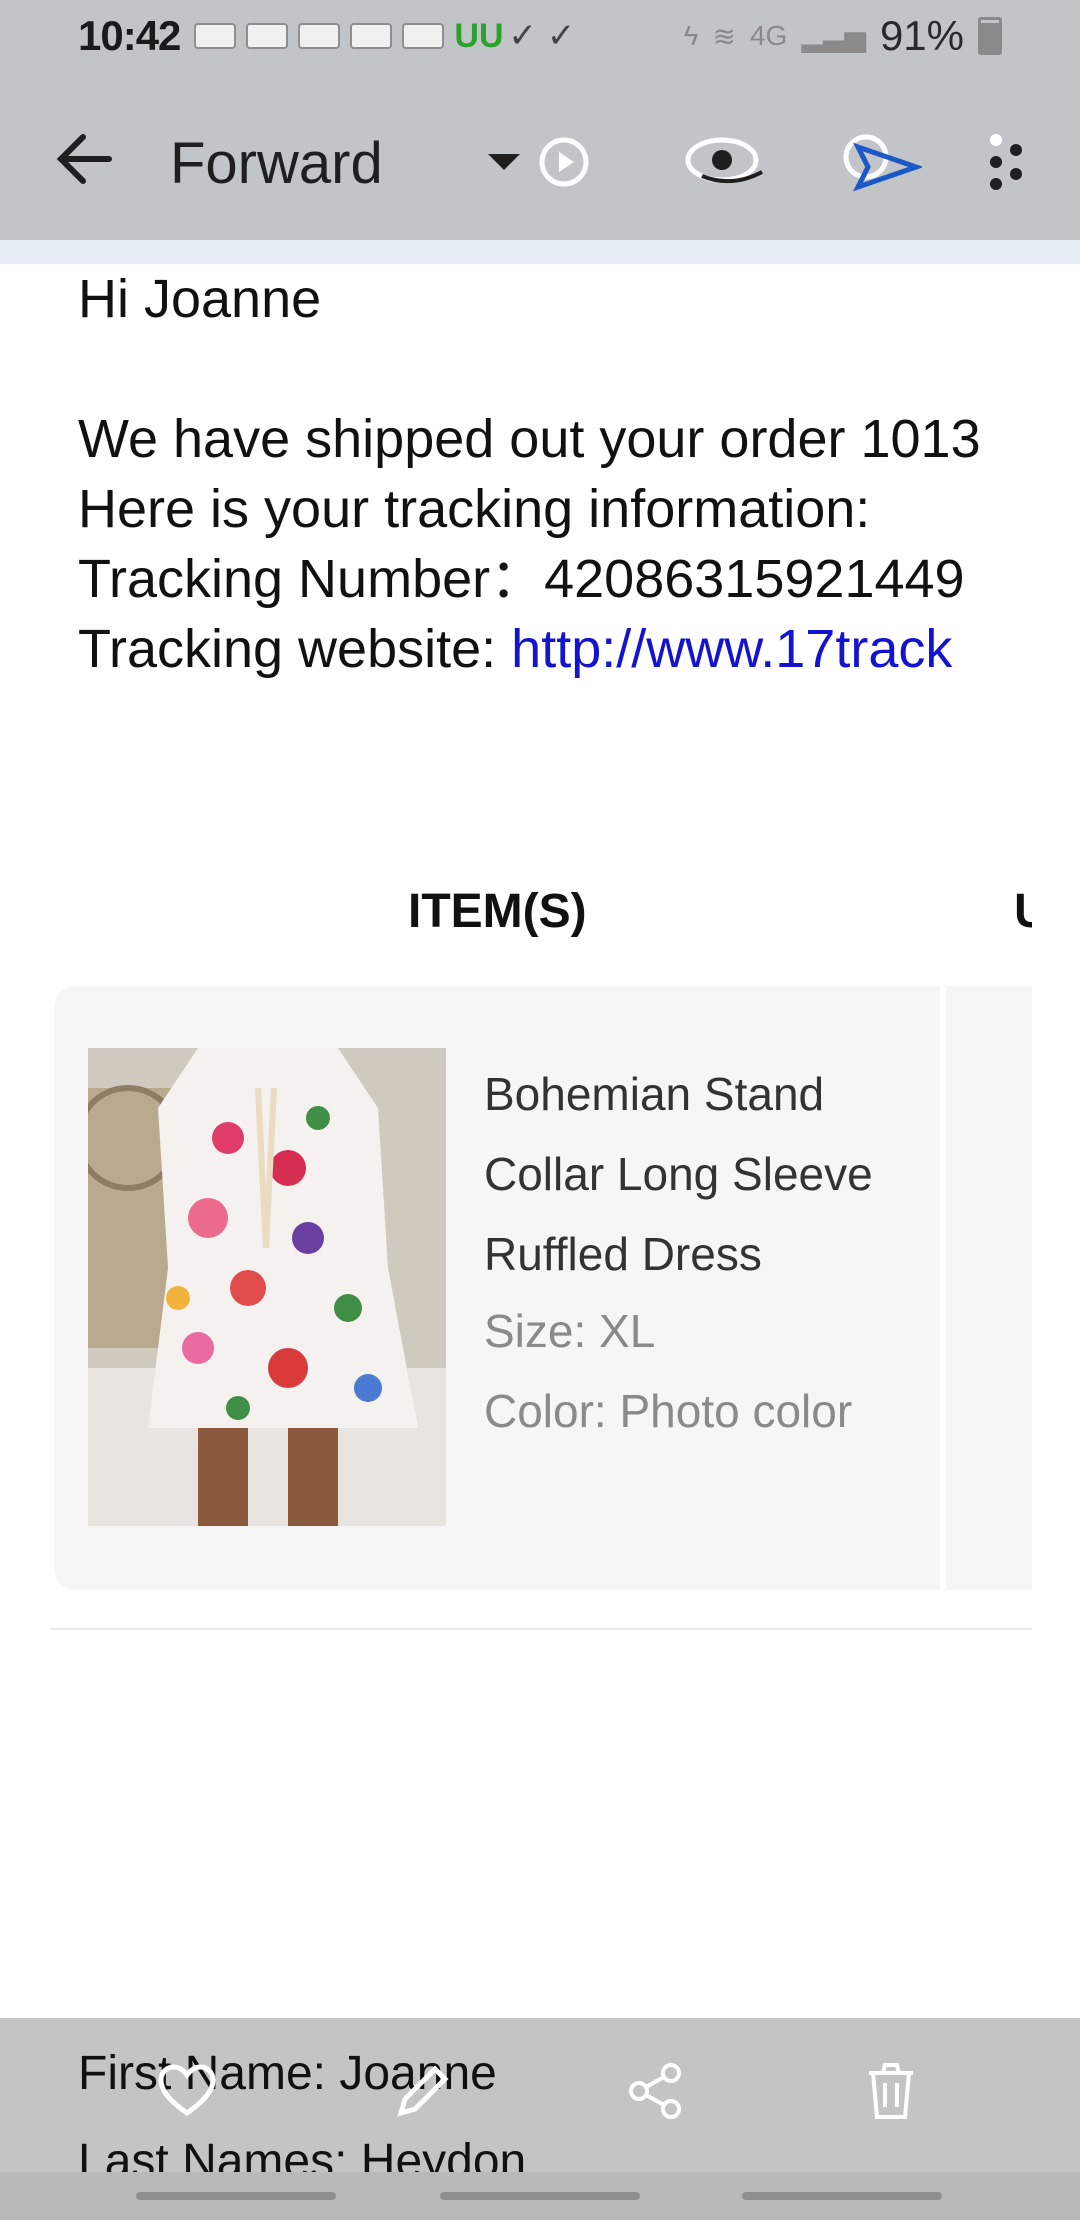 Image resolution: width=1080 pixels, height=2220 pixels. I want to click on next-column-cell, so click(989, 1288).